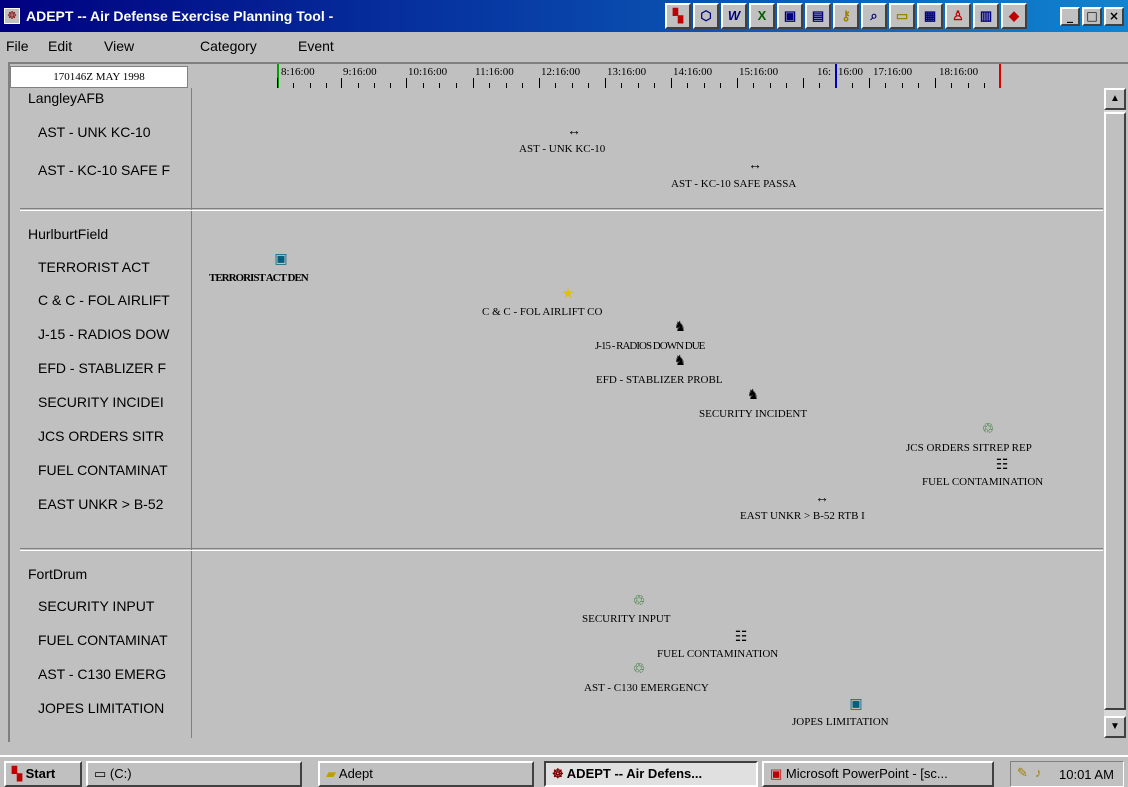 The width and height of the screenshot is (1128, 787). What do you see at coordinates (360, 72) in the screenshot?
I see `tick-label: 9:16:00` at bounding box center [360, 72].